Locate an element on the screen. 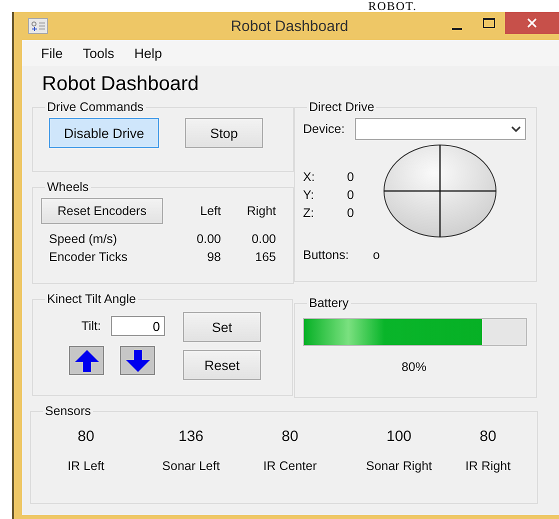 The width and height of the screenshot is (559, 519). group-title: Drive Commands is located at coordinates (95, 107).